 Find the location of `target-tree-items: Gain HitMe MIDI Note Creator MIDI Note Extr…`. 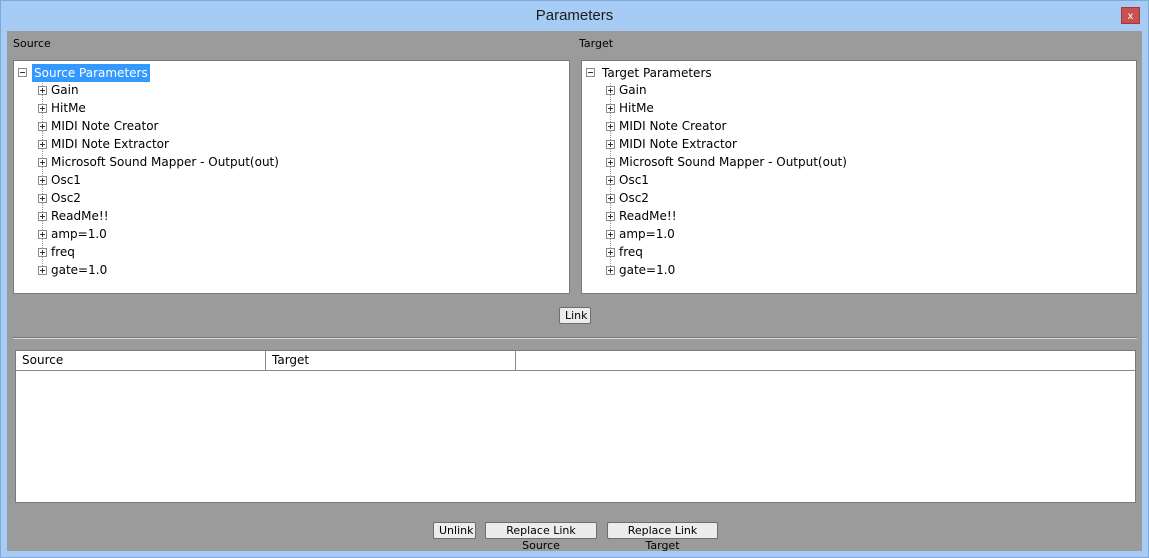

target-tree-items: Gain HitMe MIDI Note Creator MIDI Note Extr… is located at coordinates (726, 180).